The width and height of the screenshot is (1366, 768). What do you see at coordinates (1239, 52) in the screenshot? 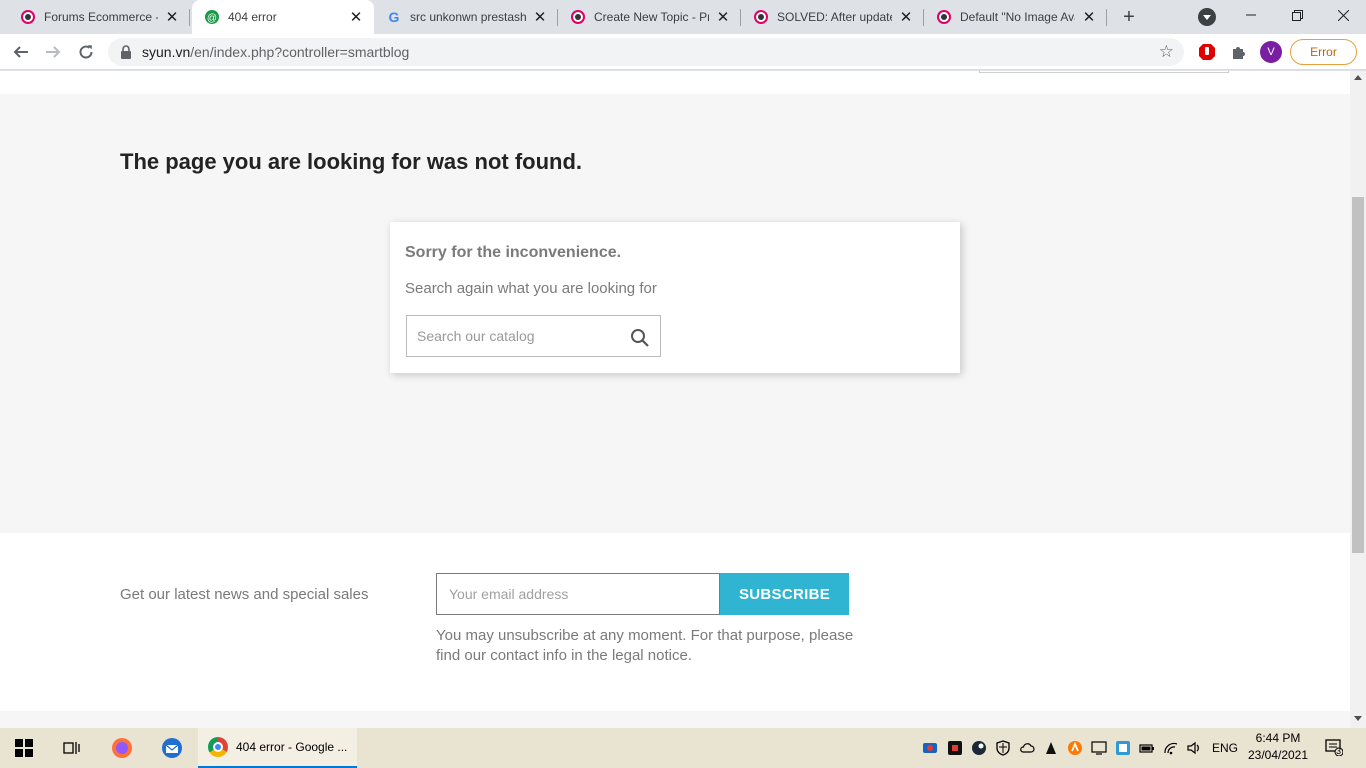
I see `extensions-puzzle-icon` at bounding box center [1239, 52].